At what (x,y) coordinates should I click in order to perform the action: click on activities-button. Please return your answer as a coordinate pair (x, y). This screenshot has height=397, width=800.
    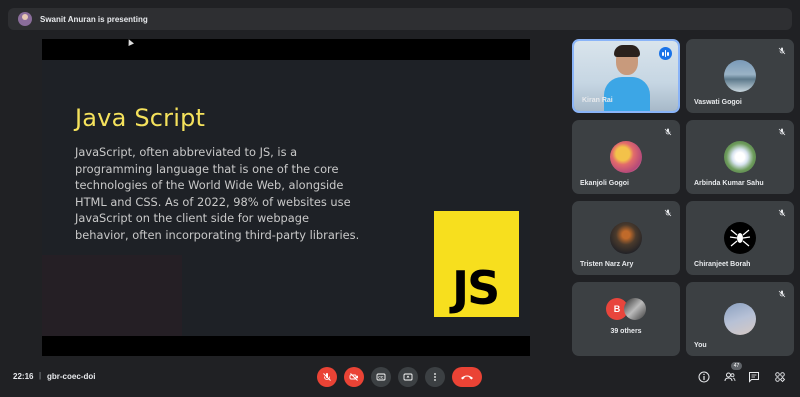
    Looking at the image, I should click on (780, 377).